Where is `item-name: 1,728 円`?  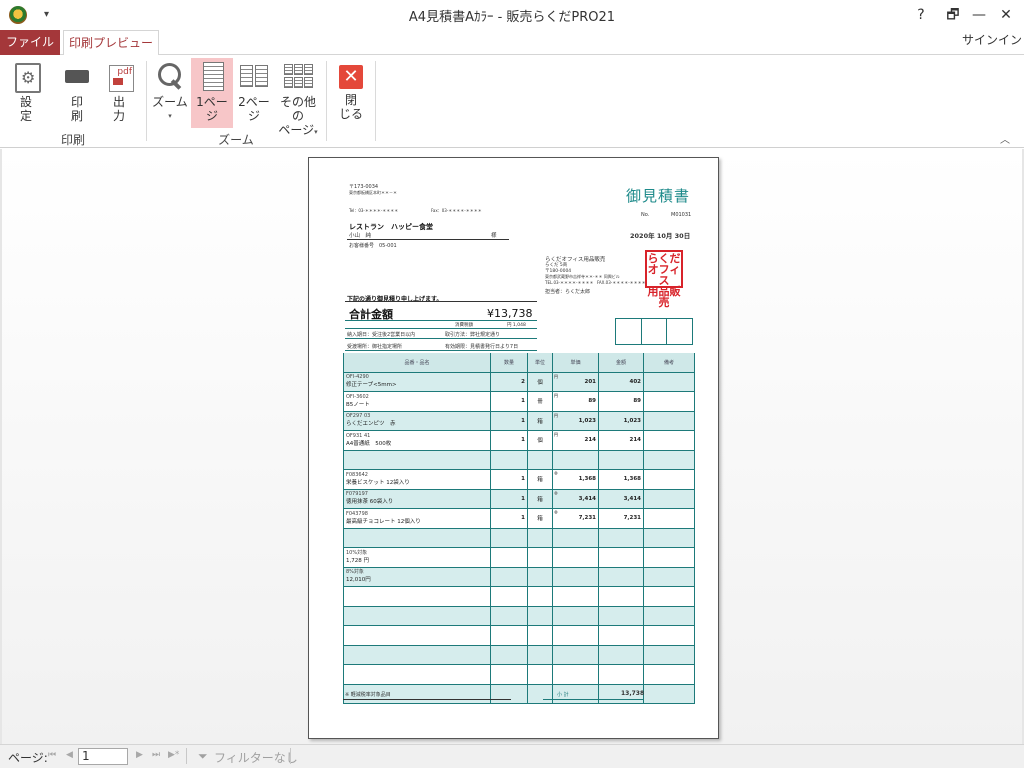
item-name: 1,728 円 is located at coordinates (357, 560).